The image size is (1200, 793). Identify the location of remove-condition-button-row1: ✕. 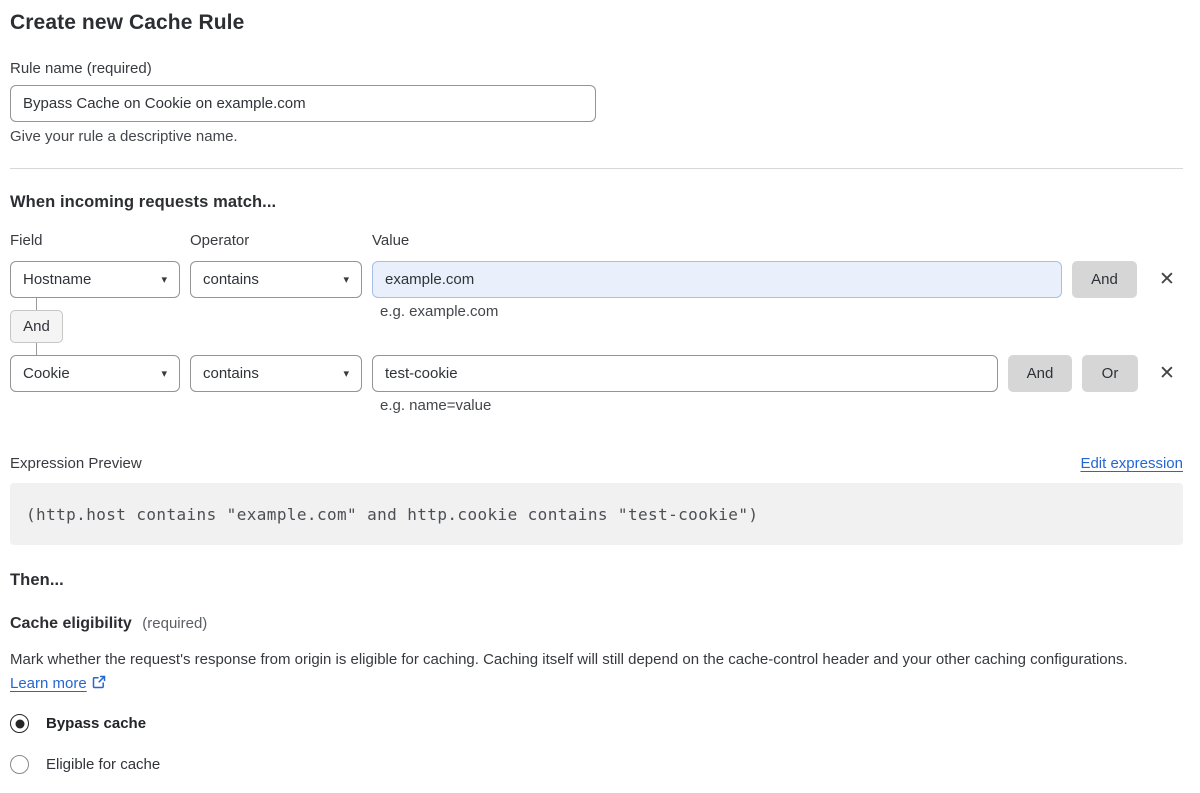
(1167, 279).